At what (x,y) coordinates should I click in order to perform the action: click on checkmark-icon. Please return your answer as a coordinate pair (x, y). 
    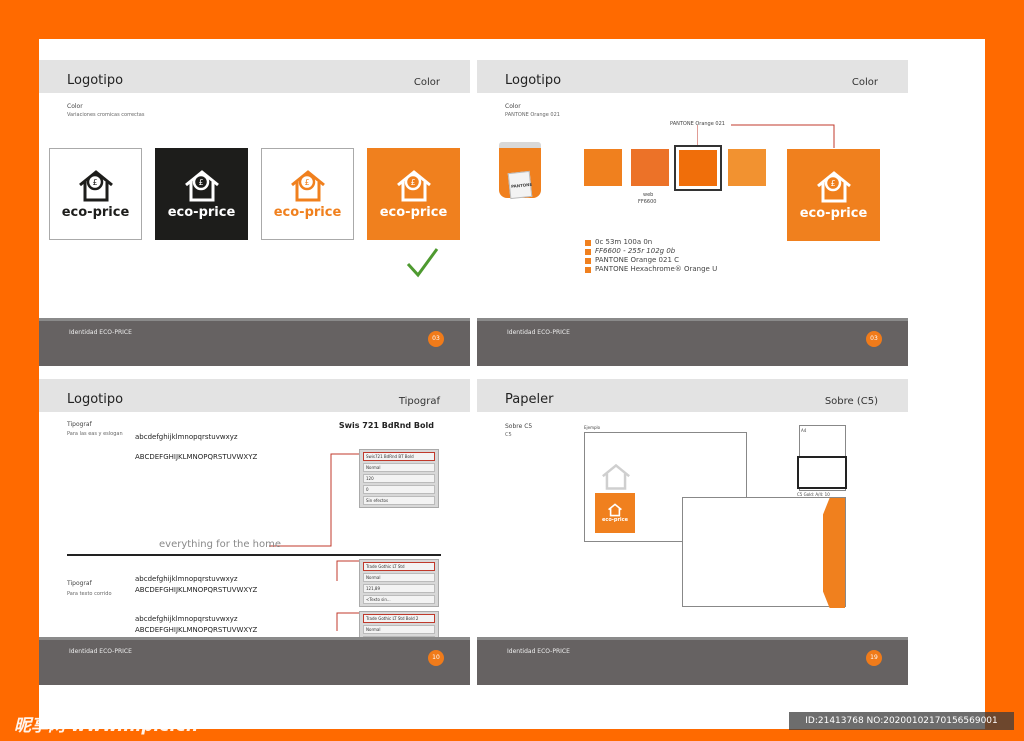
    Looking at the image, I should click on (422, 263).